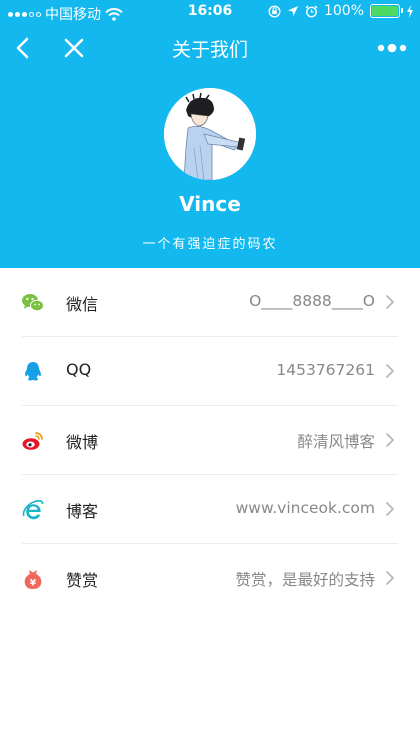 The height and width of the screenshot is (747, 420). Describe the element at coordinates (82, 580) in the screenshot. I see `list-item-label: 赞赏` at that location.